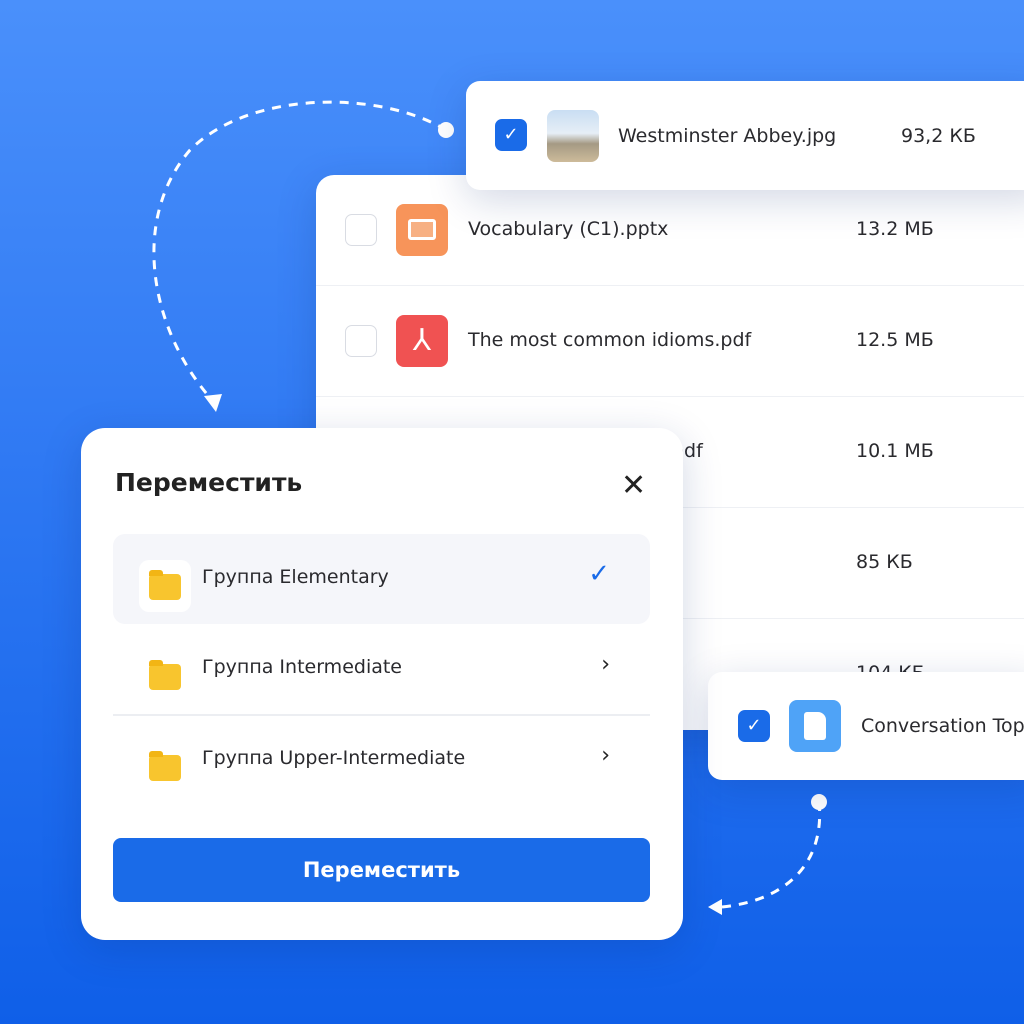 Image resolution: width=1024 pixels, height=1024 pixels. I want to click on file-name: Conversation Top, so click(942, 726).